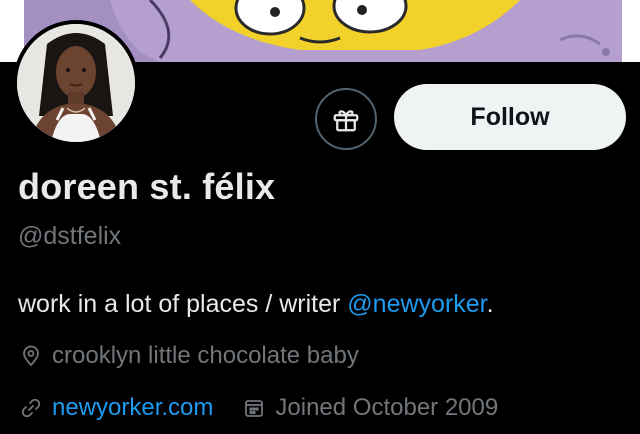 This screenshot has height=434, width=640. I want to click on gift-button, so click(346, 119).